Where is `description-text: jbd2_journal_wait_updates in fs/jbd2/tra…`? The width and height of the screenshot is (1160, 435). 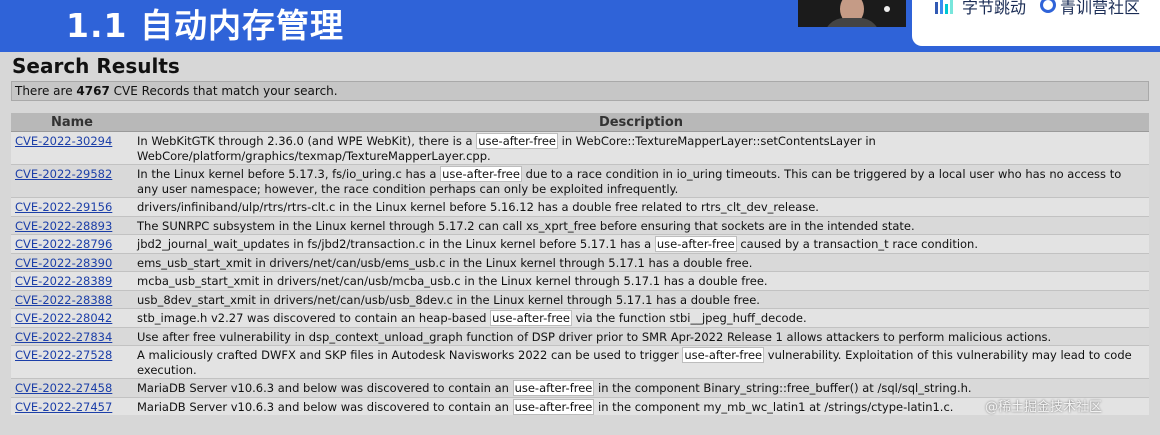
description-text: jbd2_journal_wait_updates in fs/jbd2/tra… is located at coordinates (396, 244).